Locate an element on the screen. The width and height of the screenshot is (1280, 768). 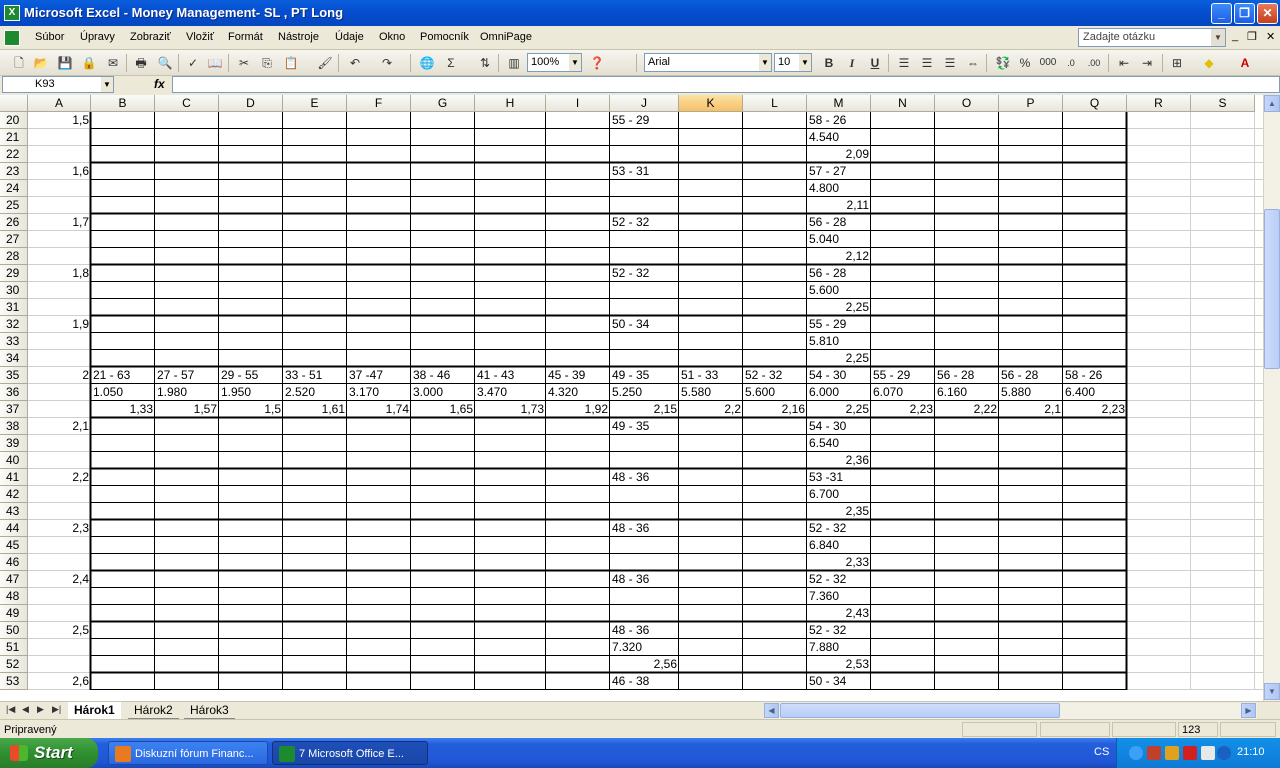
column-header-j: J is located at coordinates (644, 103).